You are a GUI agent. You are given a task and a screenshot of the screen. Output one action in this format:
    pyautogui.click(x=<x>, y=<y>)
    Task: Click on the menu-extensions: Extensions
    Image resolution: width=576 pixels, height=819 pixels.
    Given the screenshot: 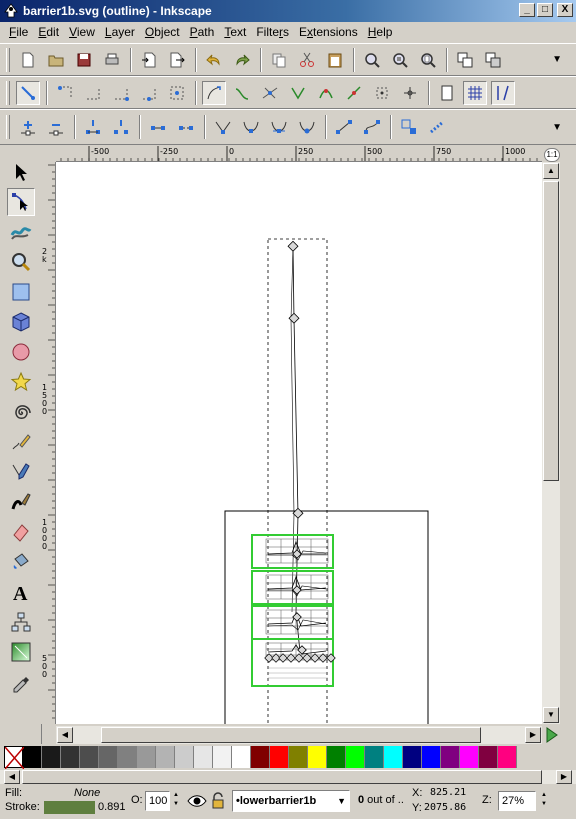 What is the action you would take?
    pyautogui.click(x=328, y=32)
    